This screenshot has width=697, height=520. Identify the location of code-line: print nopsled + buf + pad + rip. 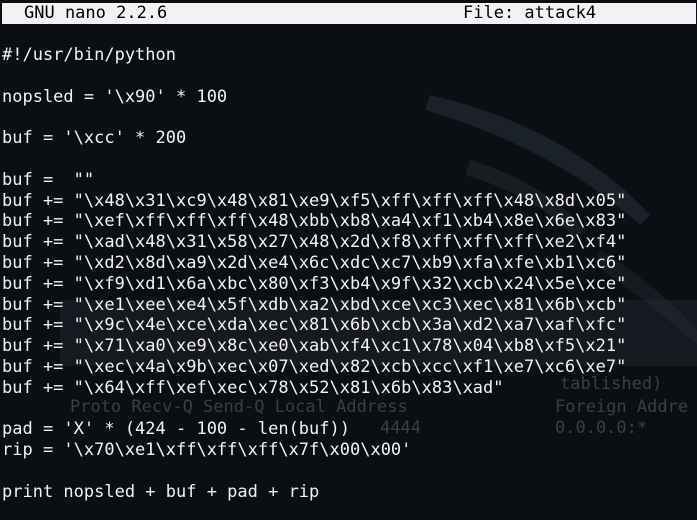
(161, 491).